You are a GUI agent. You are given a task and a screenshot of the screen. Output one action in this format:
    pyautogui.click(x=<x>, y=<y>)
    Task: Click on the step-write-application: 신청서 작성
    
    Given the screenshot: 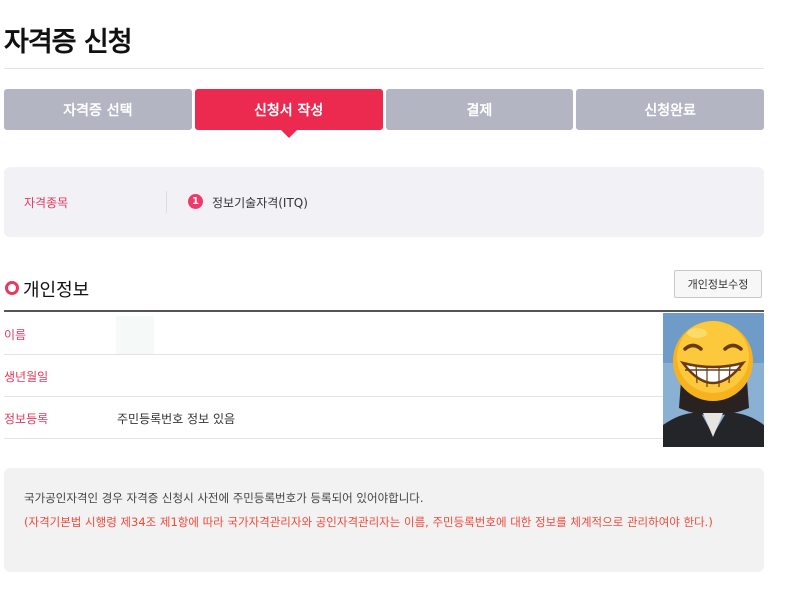 What is the action you would take?
    pyautogui.click(x=288, y=113)
    